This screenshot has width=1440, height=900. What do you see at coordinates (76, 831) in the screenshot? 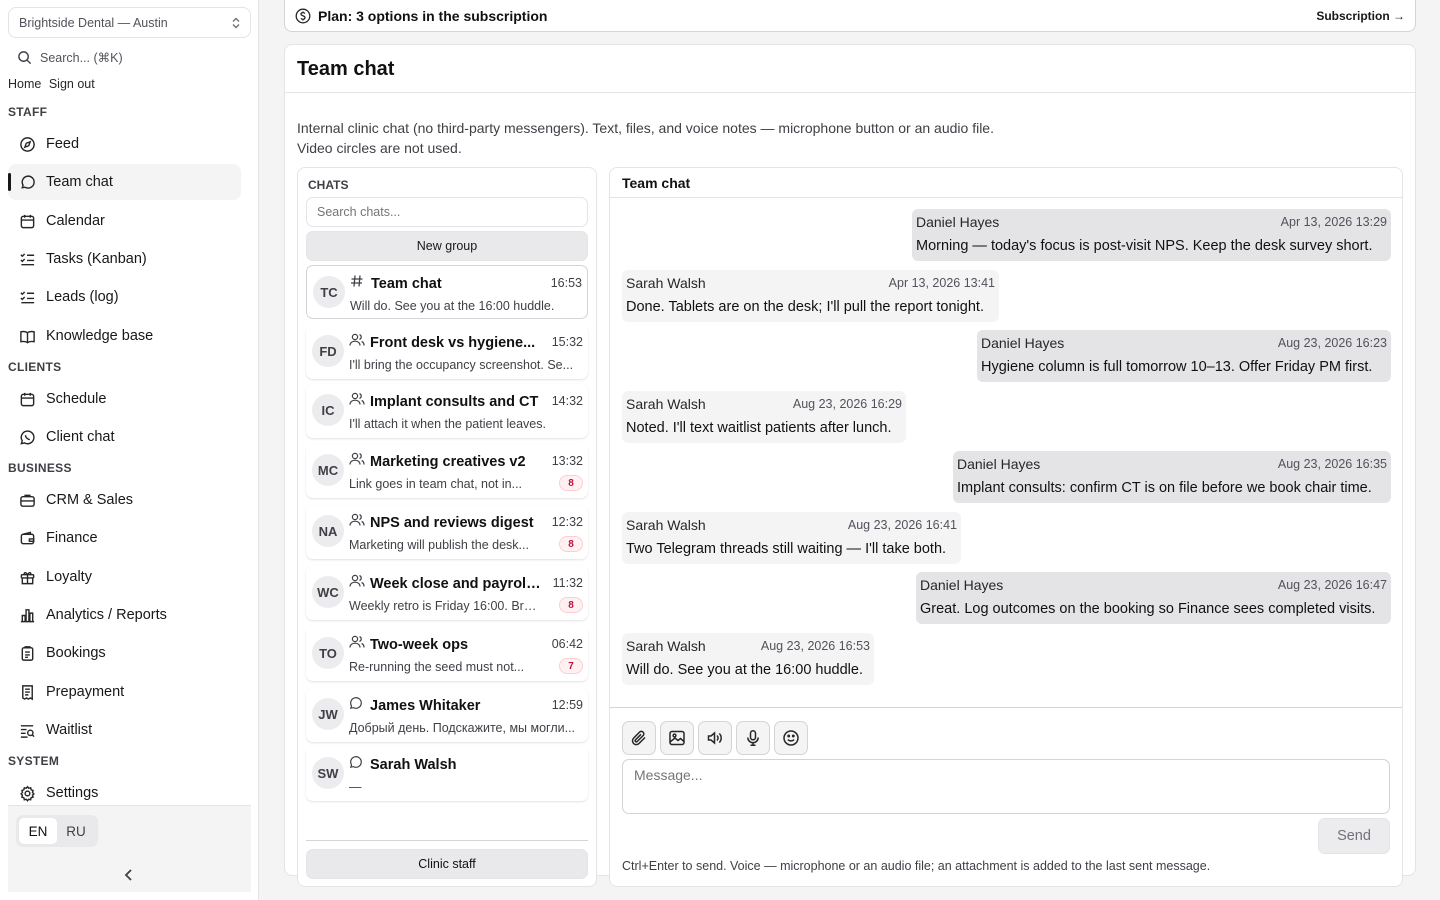
I see `lang-ru-button: RU` at bounding box center [76, 831].